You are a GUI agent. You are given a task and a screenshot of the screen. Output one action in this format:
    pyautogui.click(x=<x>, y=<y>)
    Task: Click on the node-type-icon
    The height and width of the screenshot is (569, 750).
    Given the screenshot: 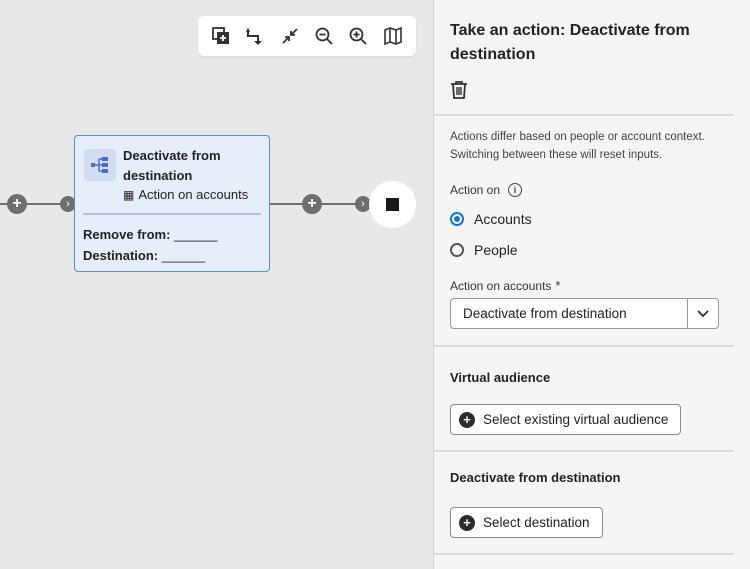 What is the action you would take?
    pyautogui.click(x=100, y=165)
    